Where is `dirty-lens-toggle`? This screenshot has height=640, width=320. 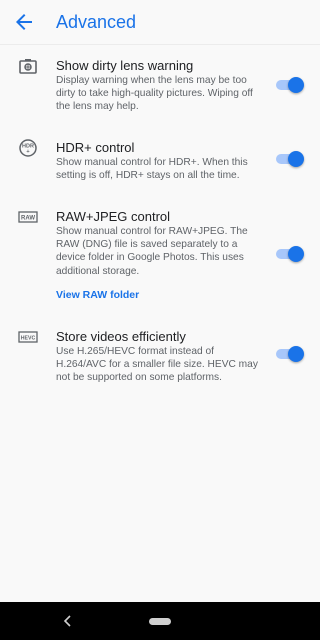
dirty-lens-toggle is located at coordinates (290, 85).